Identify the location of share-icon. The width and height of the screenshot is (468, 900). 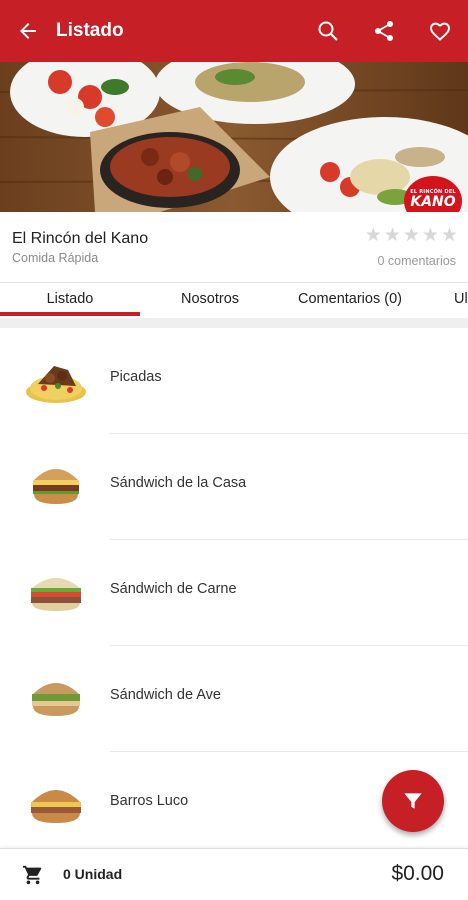
(384, 31).